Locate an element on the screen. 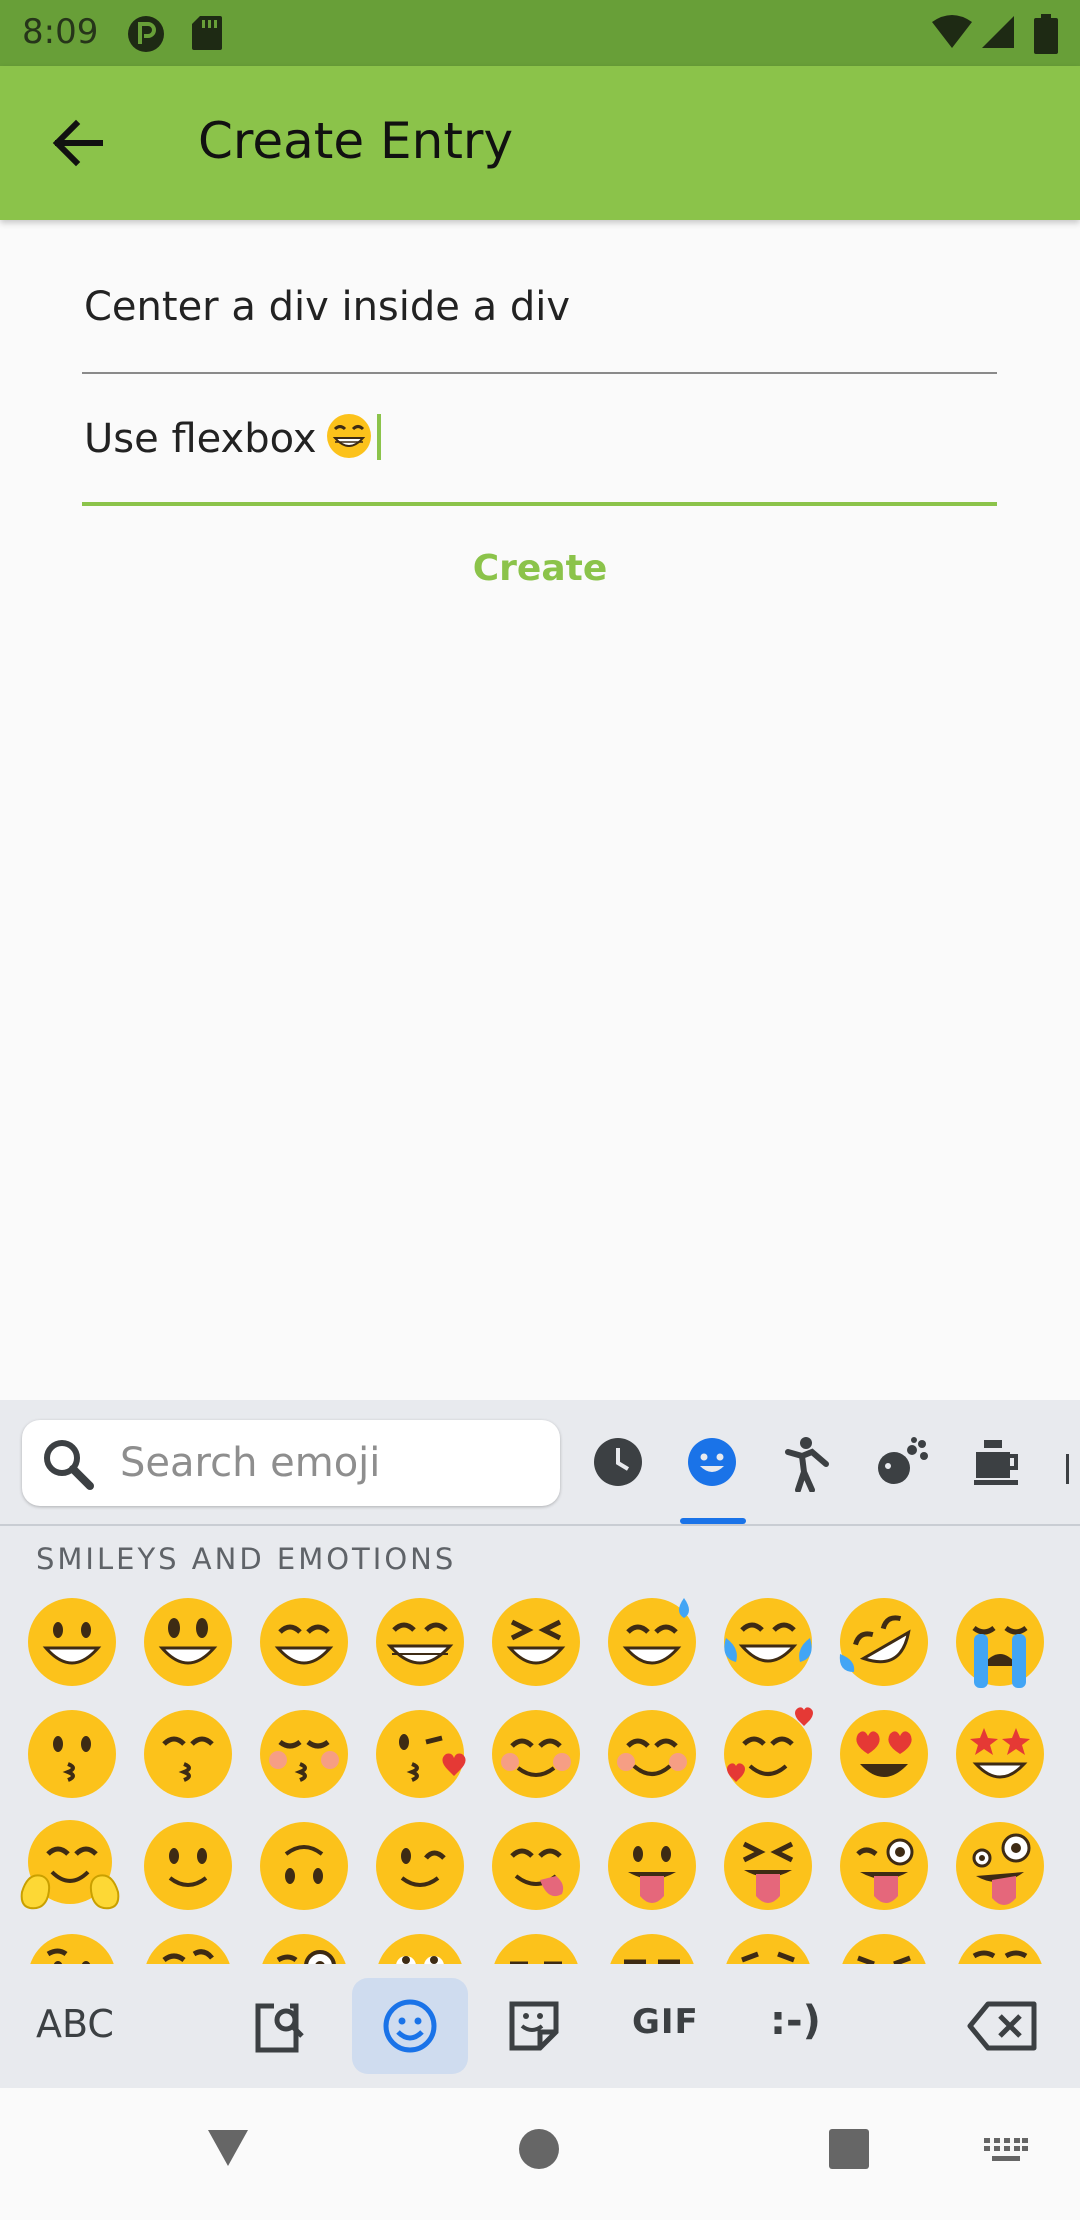 Image resolution: width=1080 pixels, height=2220 pixels. title-field-value: Center a div inside a div is located at coordinates (327, 307).